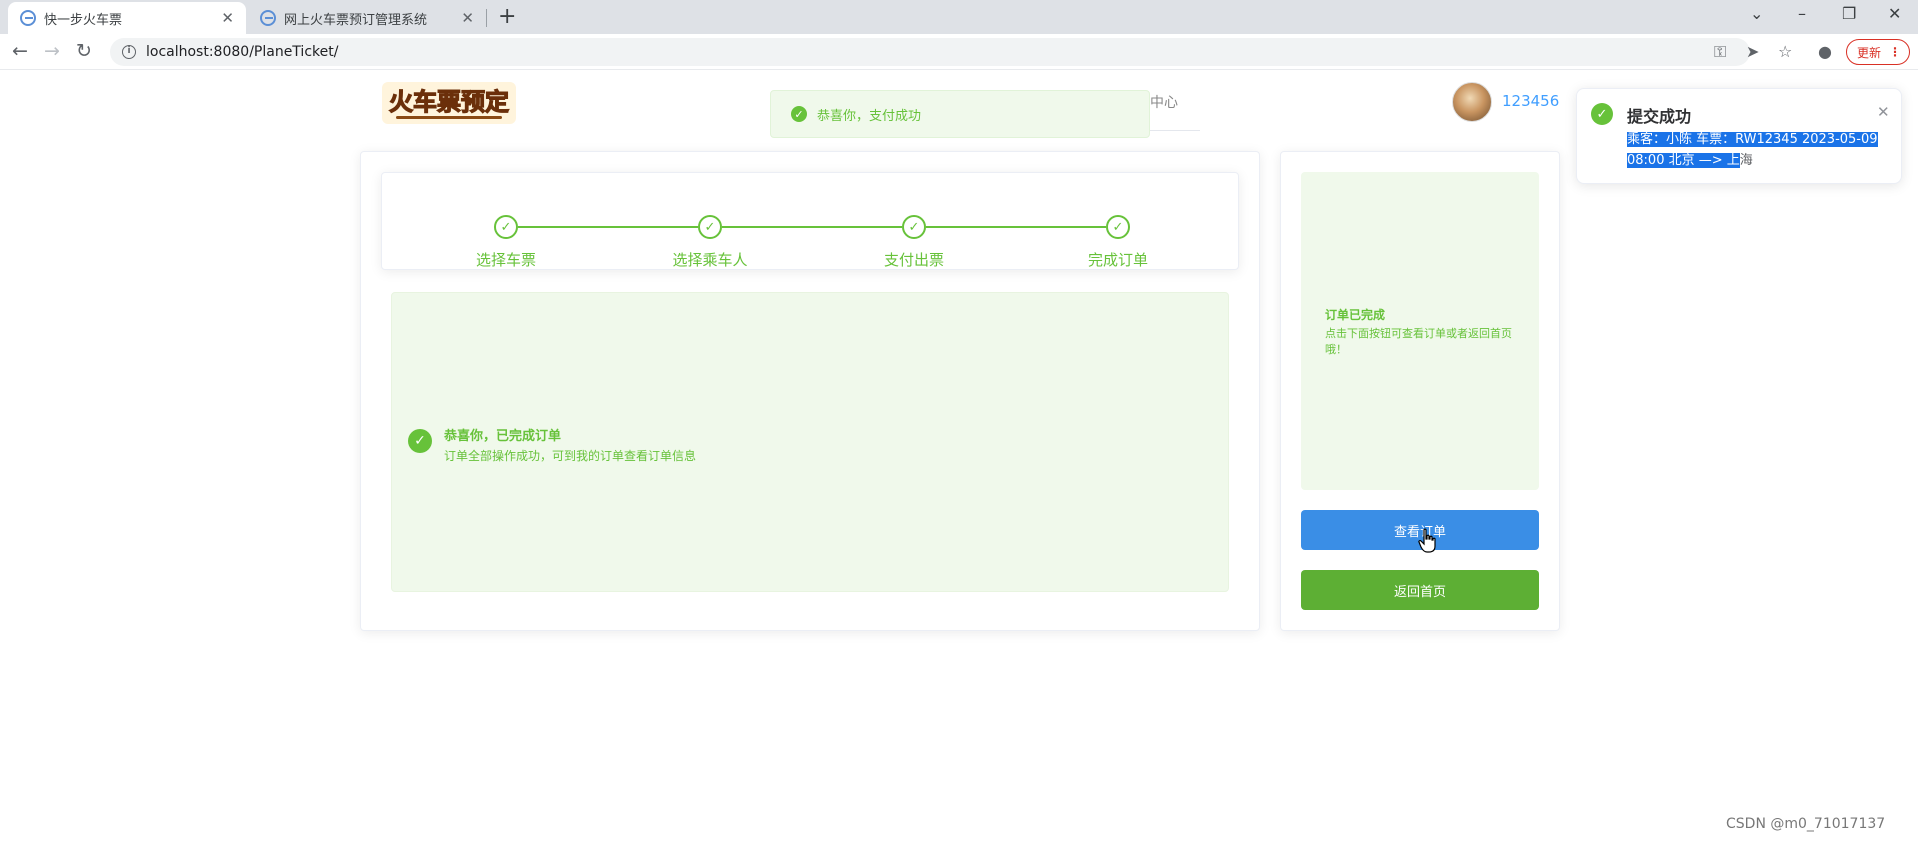 This screenshot has height=842, width=1918. I want to click on step-label-select-ticket: 选择车票, so click(505, 260).